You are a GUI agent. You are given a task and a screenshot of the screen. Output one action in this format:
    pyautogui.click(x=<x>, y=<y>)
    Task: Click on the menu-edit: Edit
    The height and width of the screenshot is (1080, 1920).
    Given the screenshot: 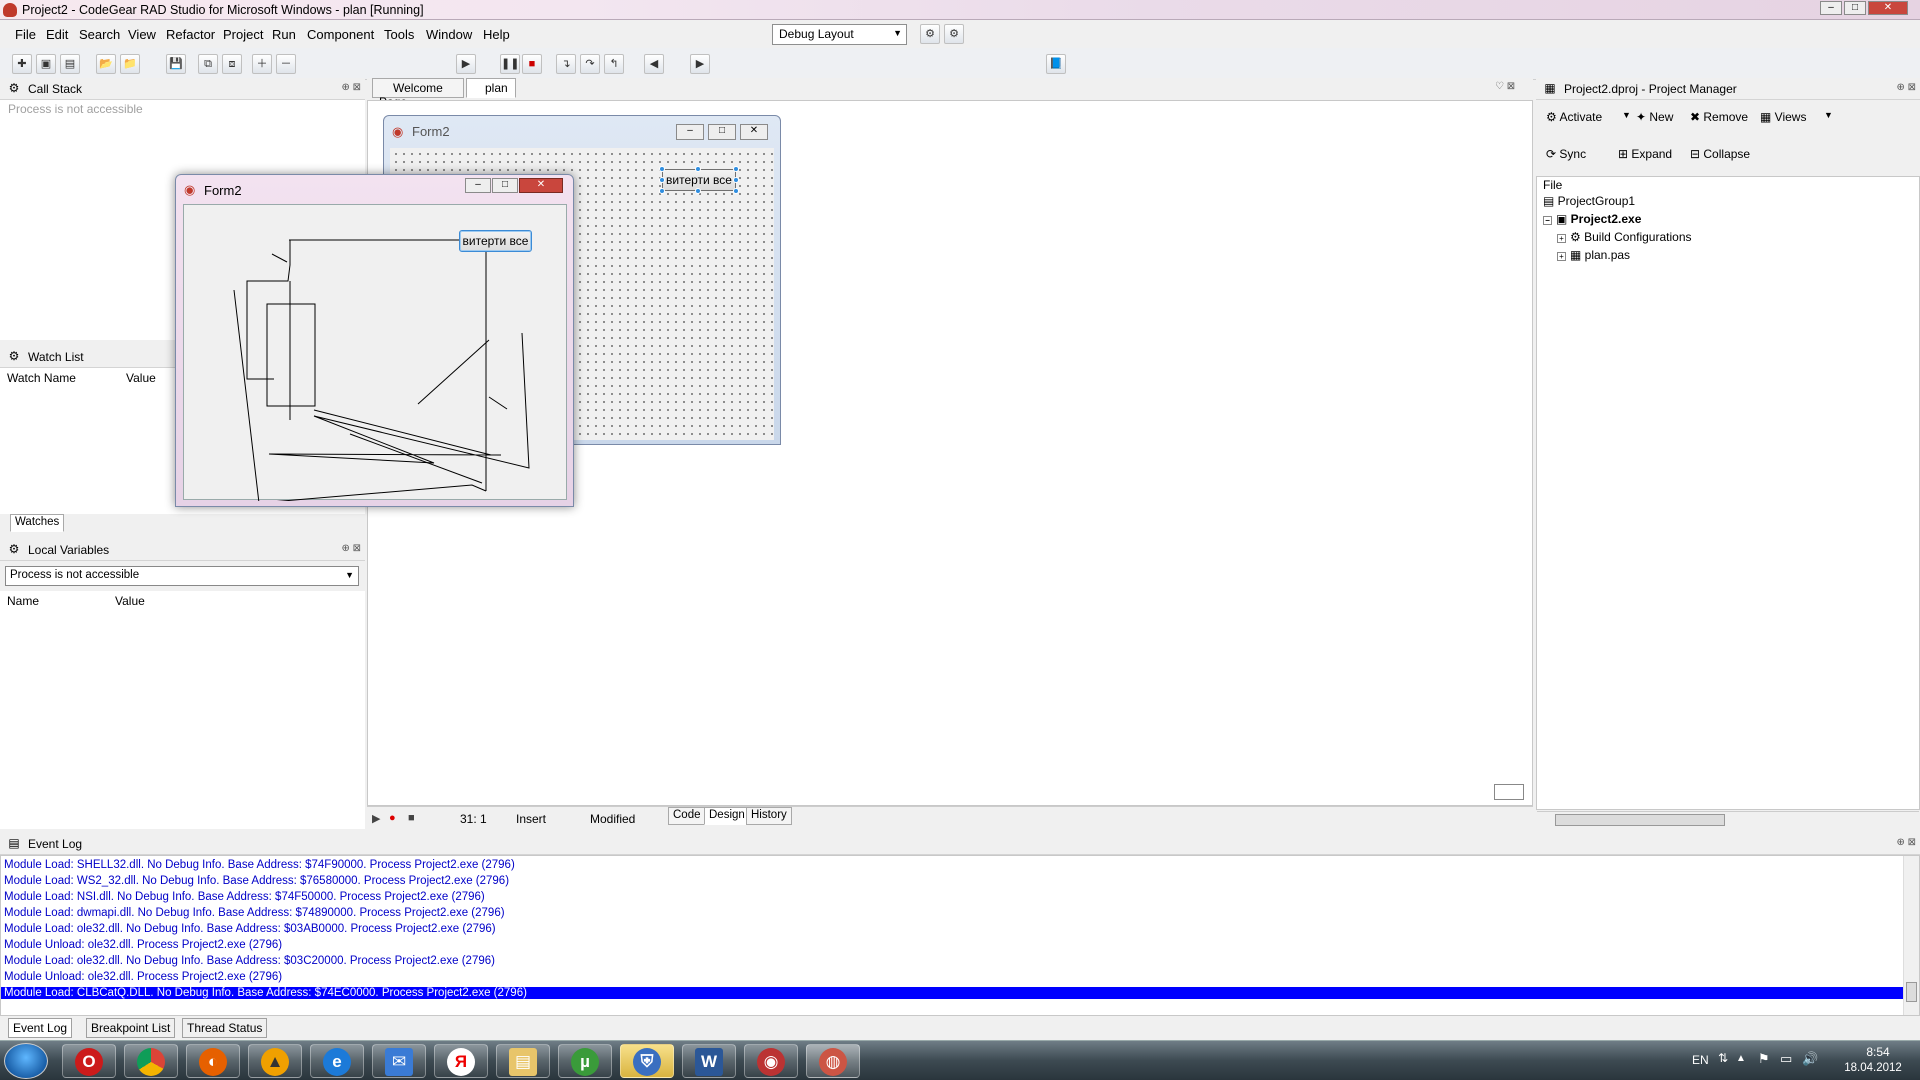 What is the action you would take?
    pyautogui.click(x=57, y=34)
    